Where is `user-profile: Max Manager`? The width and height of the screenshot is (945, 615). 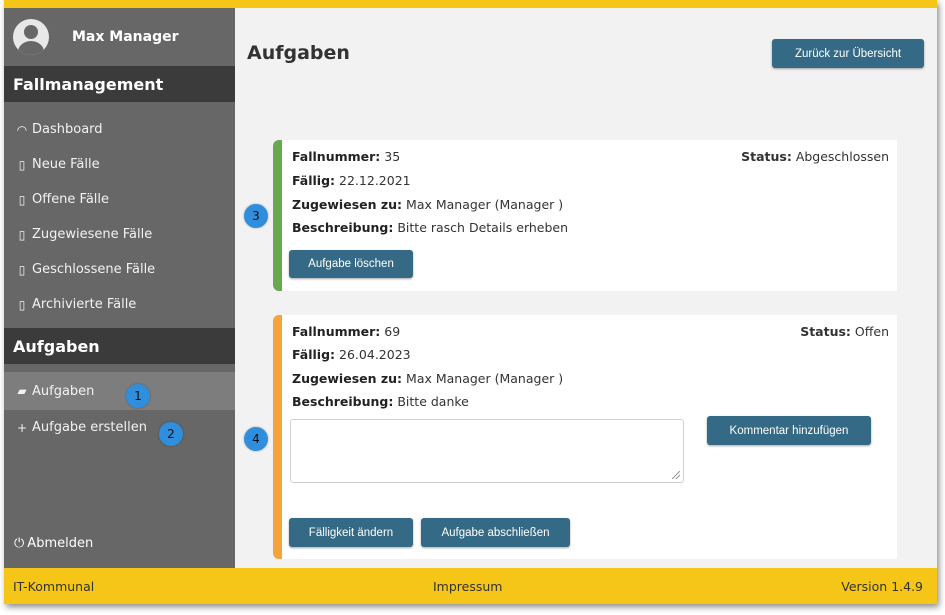 user-profile: Max Manager is located at coordinates (119, 37).